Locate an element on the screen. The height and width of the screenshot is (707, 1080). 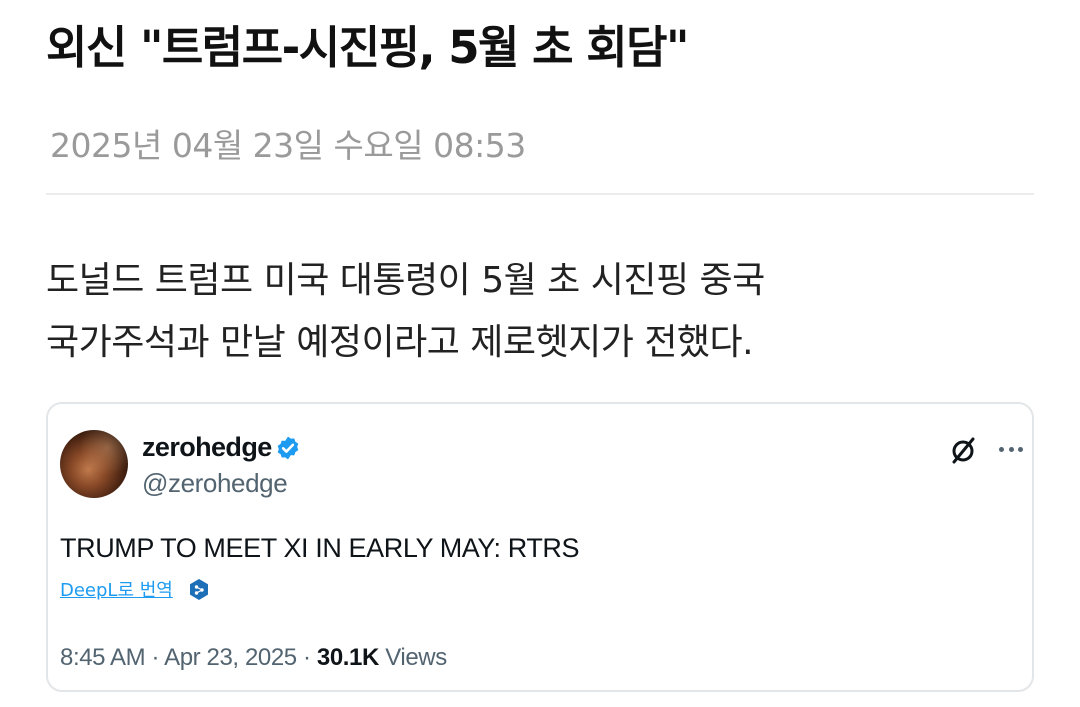
article-headline: 외신 "트럼프-시진핑, 5월 초 회담" is located at coordinates (367, 47).